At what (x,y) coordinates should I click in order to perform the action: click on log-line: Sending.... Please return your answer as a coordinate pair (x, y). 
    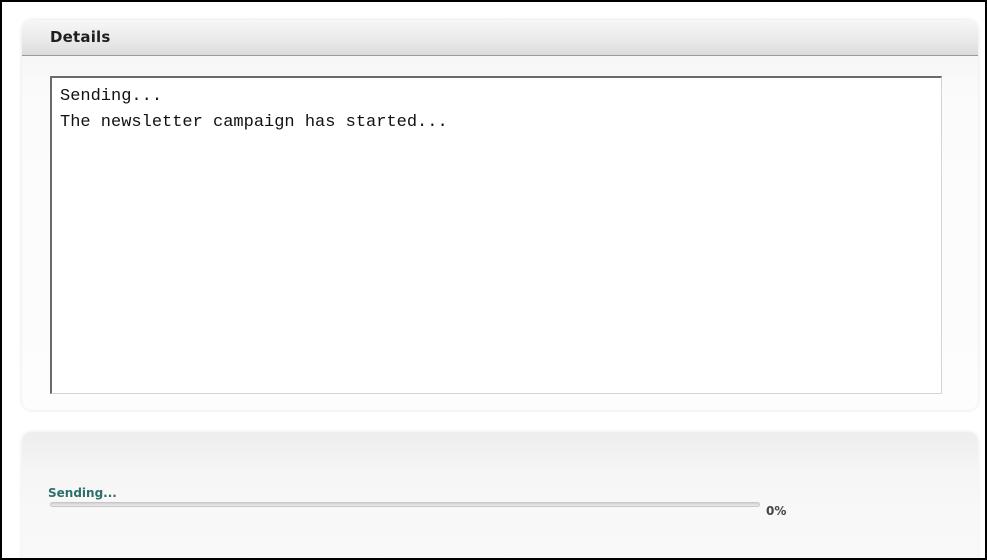
    Looking at the image, I should click on (111, 96).